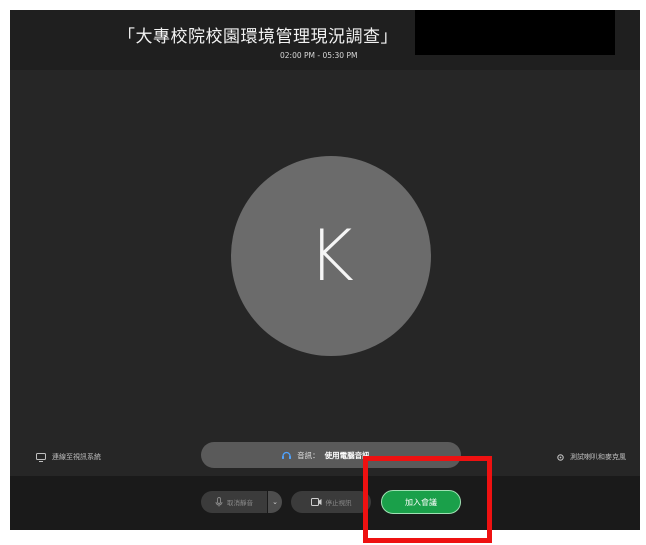 Image resolution: width=646 pixels, height=545 pixels. Describe the element at coordinates (560, 457) in the screenshot. I see `gear-icon` at that location.